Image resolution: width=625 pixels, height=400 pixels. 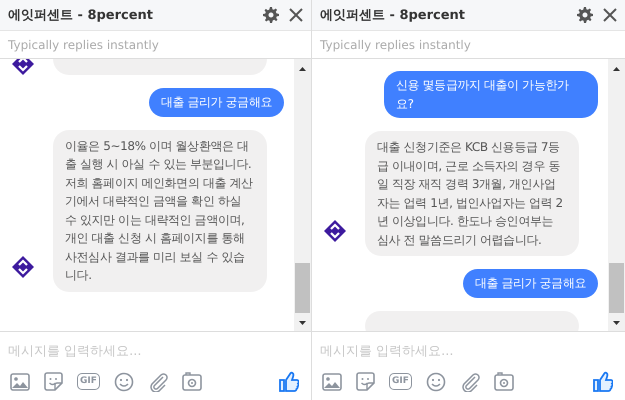 I want to click on message-bubble: 신용 몇등급까지 대출이 가능한가요?, so click(x=491, y=94).